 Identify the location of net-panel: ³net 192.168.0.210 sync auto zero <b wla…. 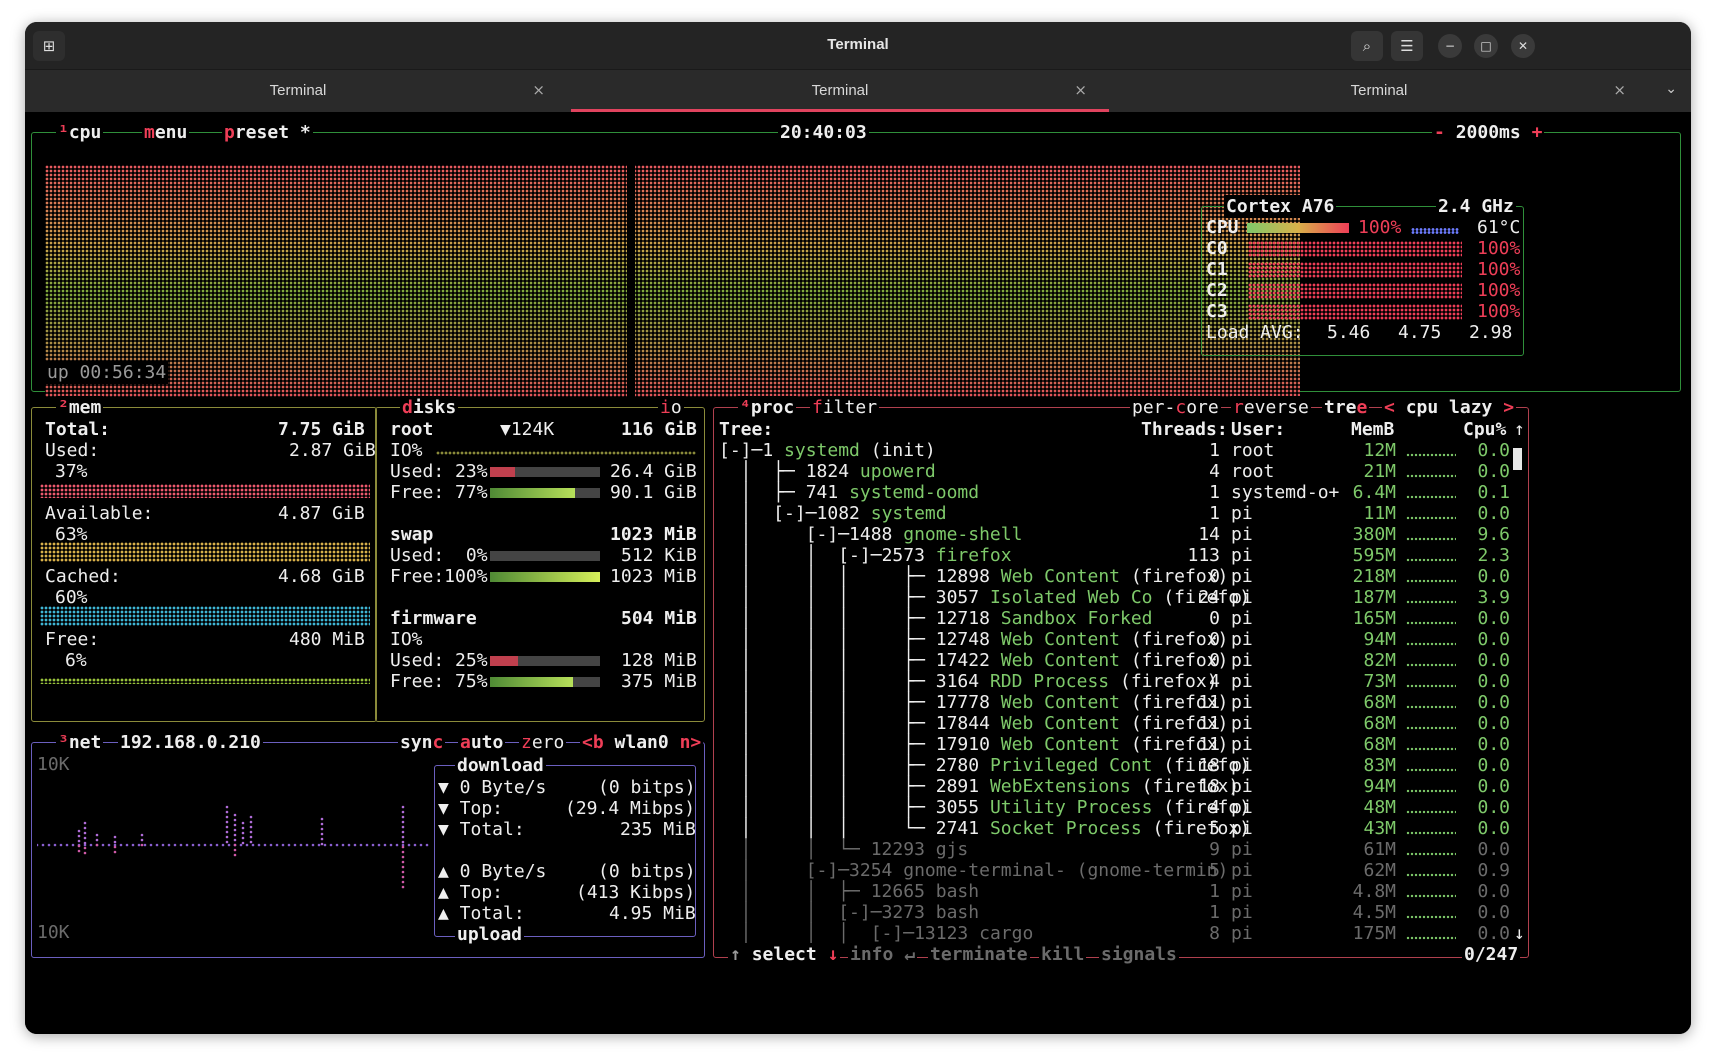
(368, 844).